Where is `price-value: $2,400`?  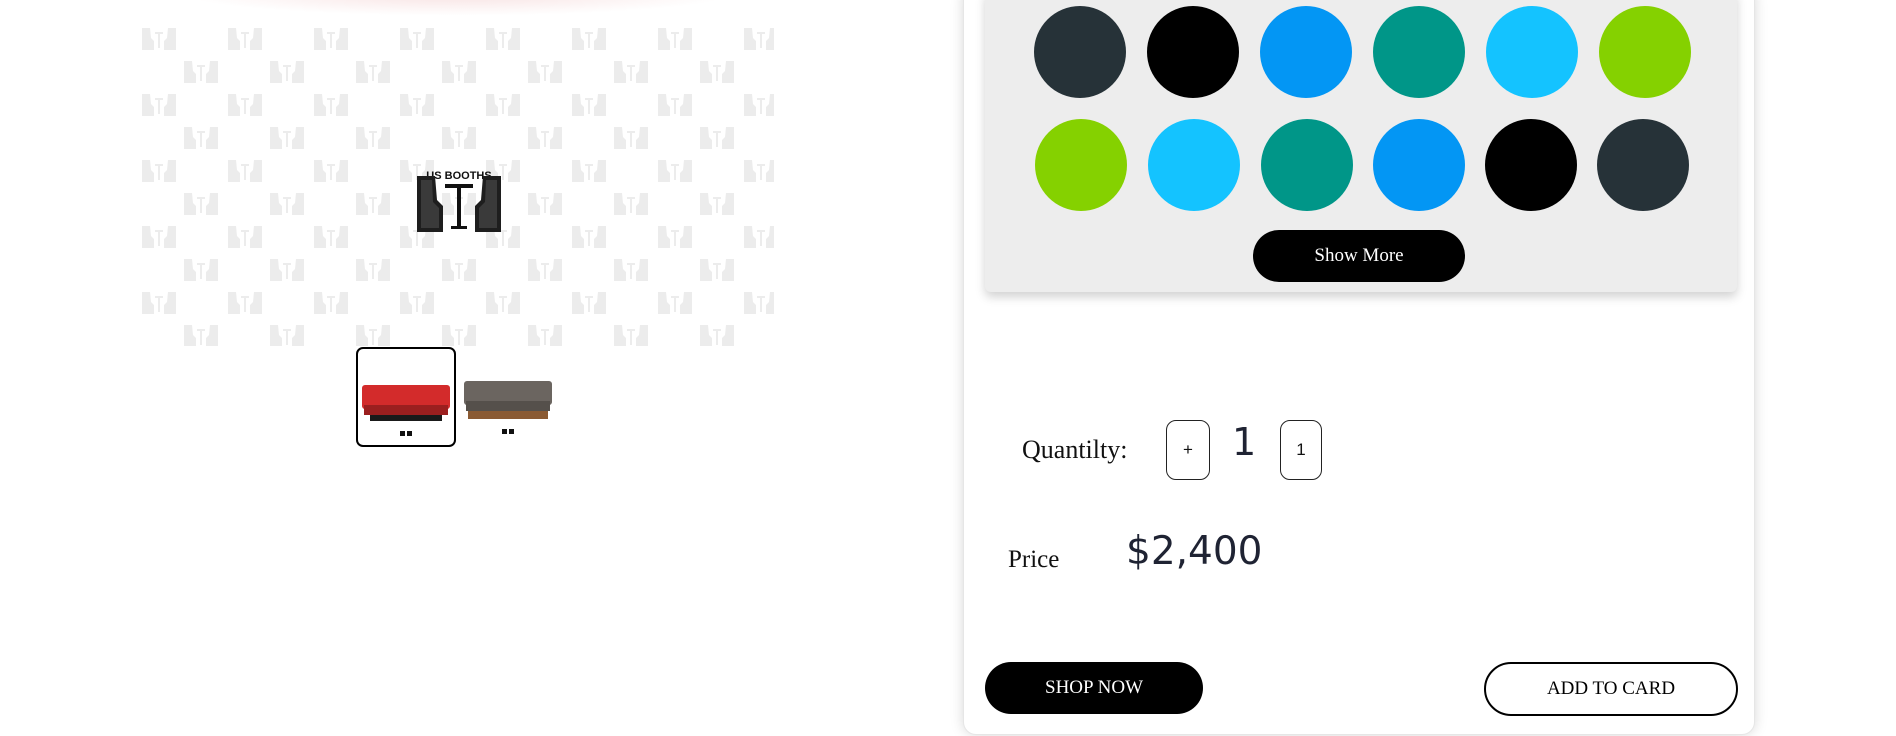 price-value: $2,400 is located at coordinates (1194, 551).